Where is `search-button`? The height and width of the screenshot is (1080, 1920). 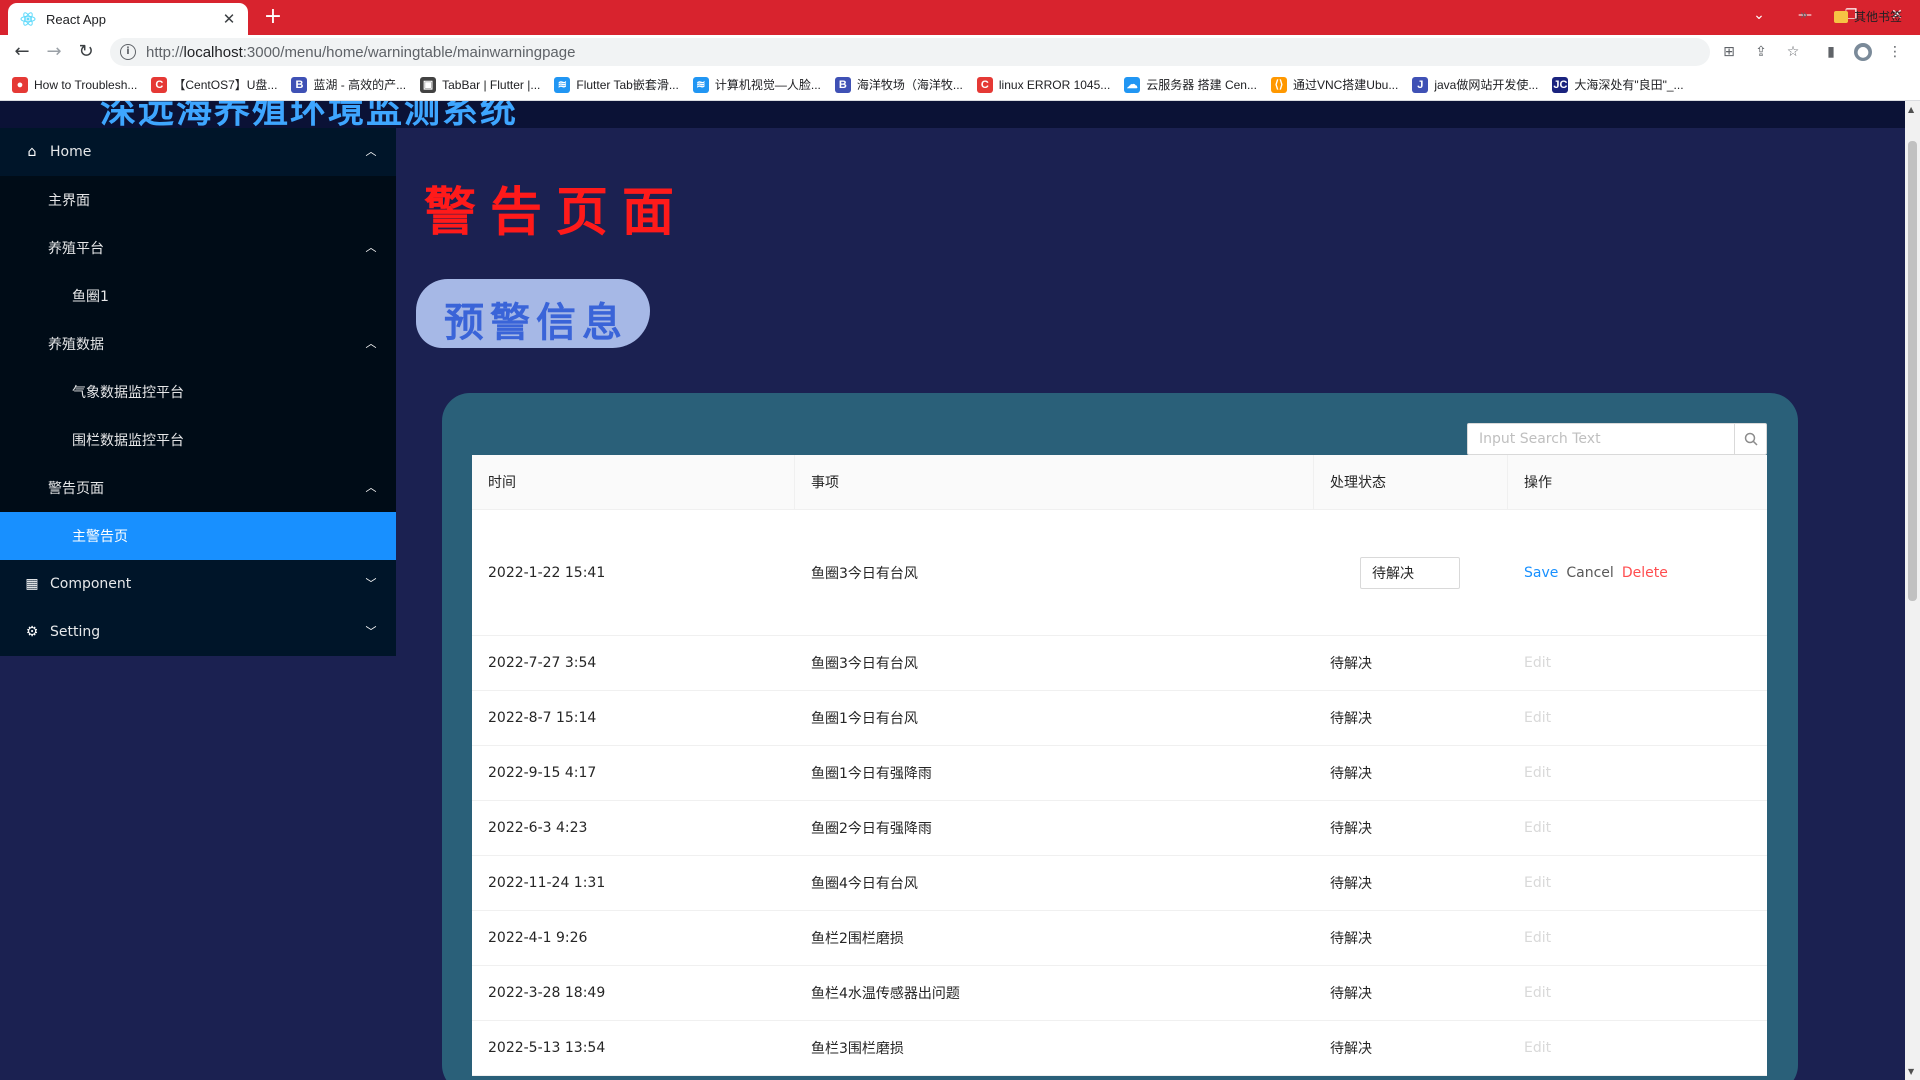 search-button is located at coordinates (1750, 439).